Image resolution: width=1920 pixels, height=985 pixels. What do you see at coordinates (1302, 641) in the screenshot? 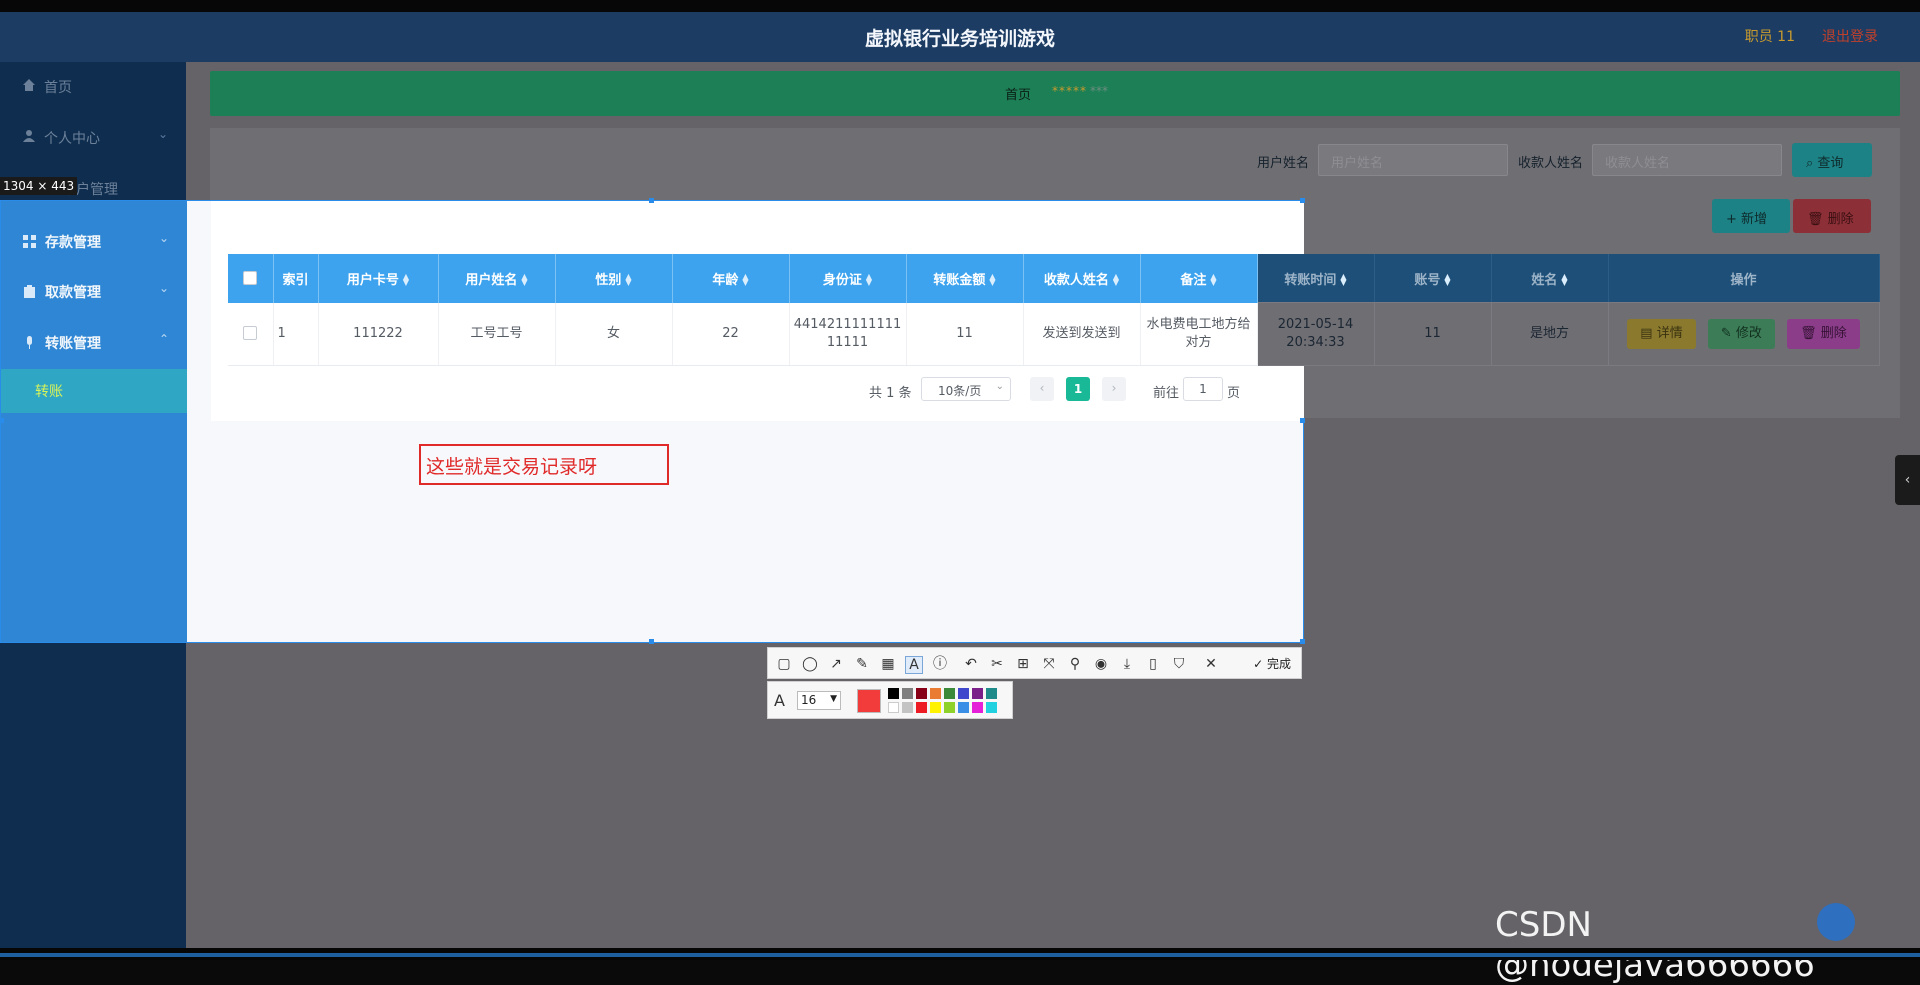
I see `resize-handle-bottom-right` at bounding box center [1302, 641].